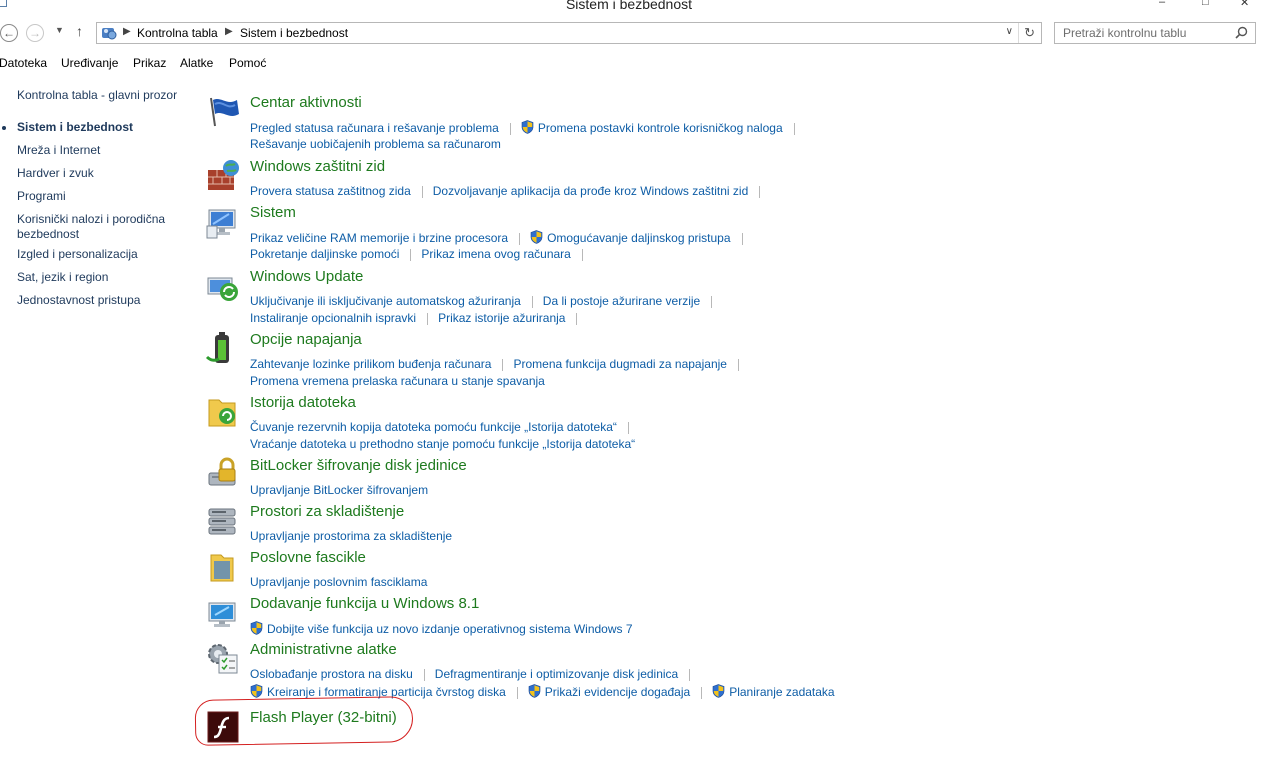 This screenshot has width=1268, height=769. Describe the element at coordinates (1241, 32) in the screenshot. I see `search-icon` at that location.